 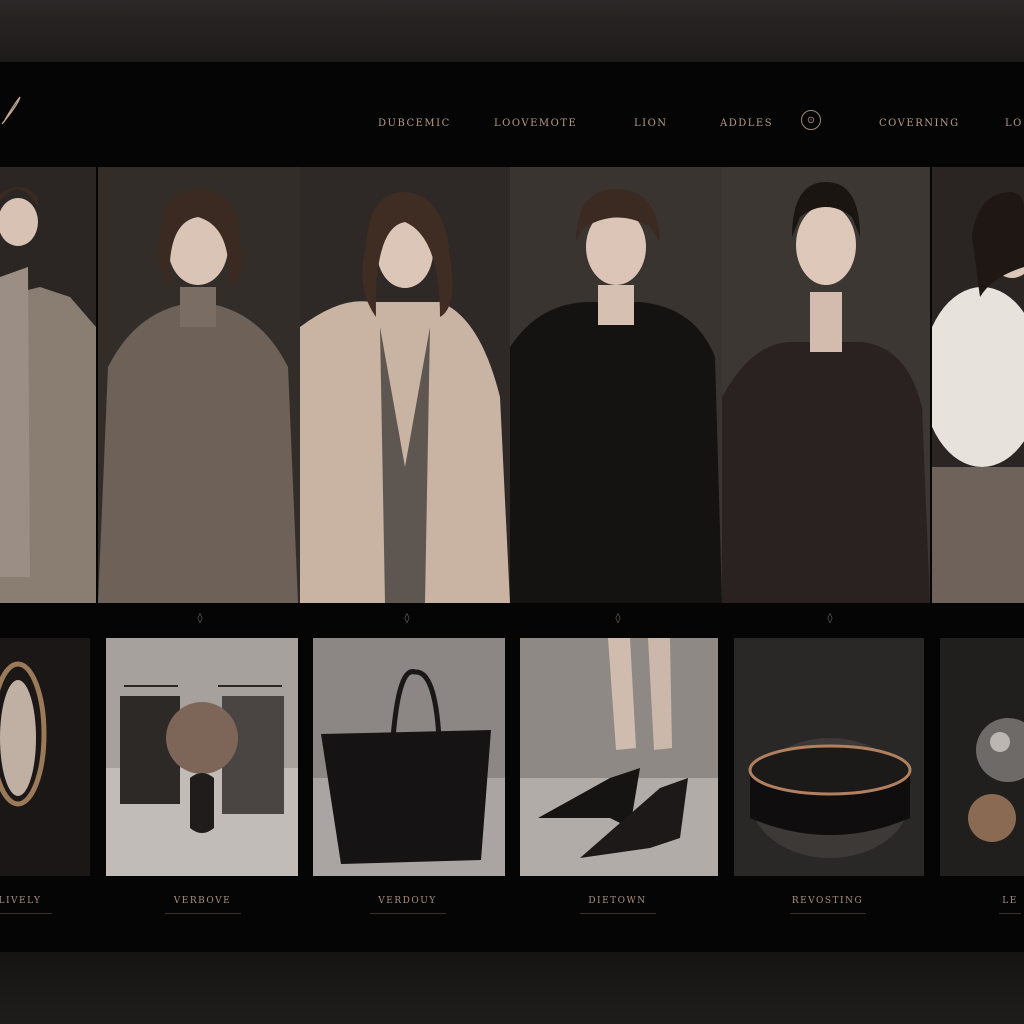 I want to click on glass-sphere-icon, so click(x=982, y=757).